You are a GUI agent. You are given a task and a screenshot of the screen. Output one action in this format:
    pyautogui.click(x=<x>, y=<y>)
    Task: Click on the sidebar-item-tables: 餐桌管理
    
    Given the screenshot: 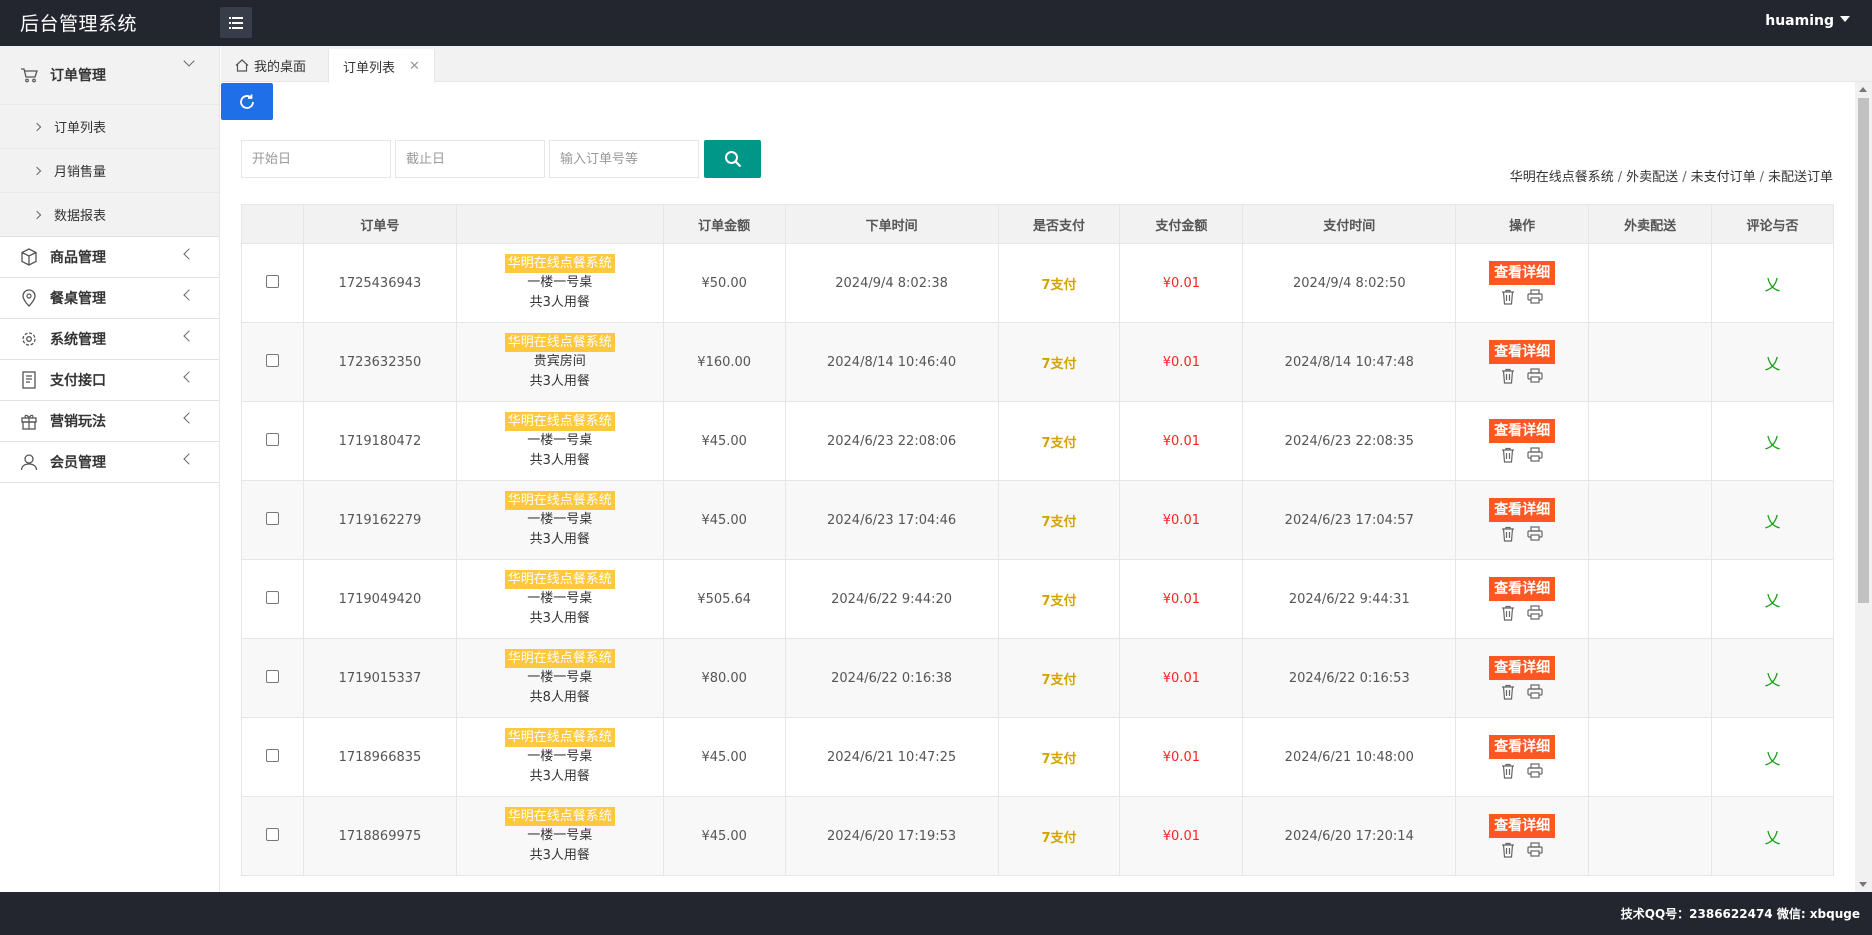 What is the action you would take?
    pyautogui.click(x=109, y=298)
    